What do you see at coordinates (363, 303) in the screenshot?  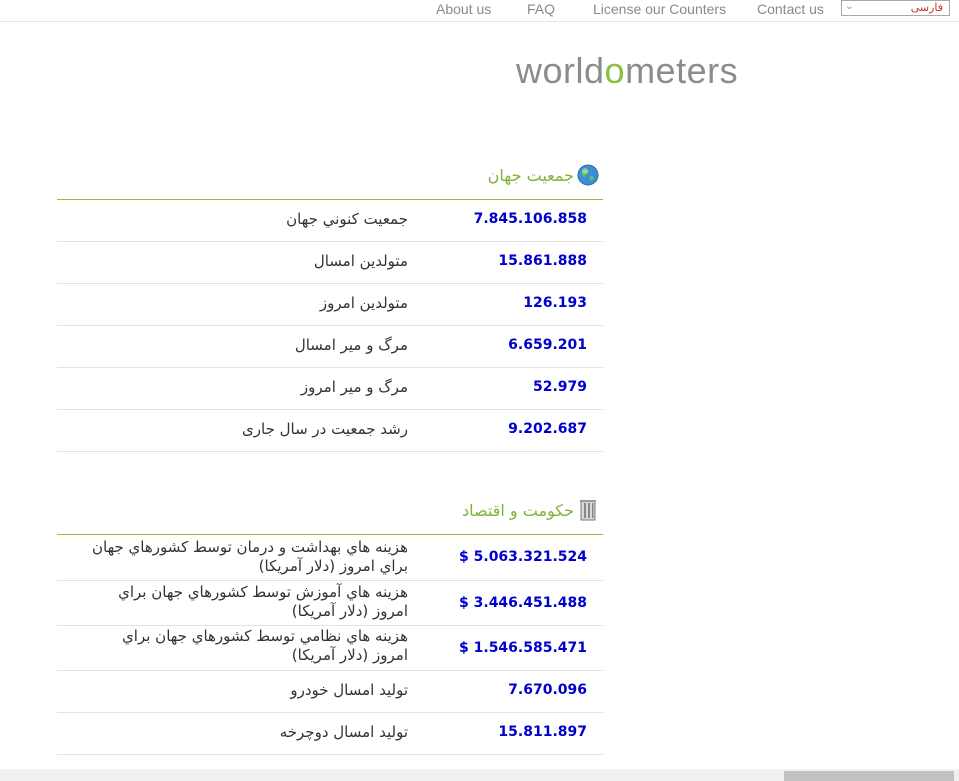 I see `row-label: متولدين امروز` at bounding box center [363, 303].